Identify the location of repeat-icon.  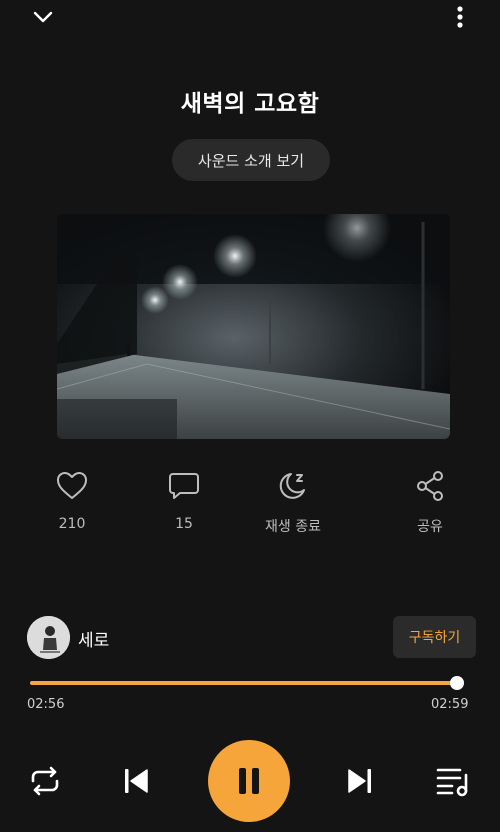
(45, 781).